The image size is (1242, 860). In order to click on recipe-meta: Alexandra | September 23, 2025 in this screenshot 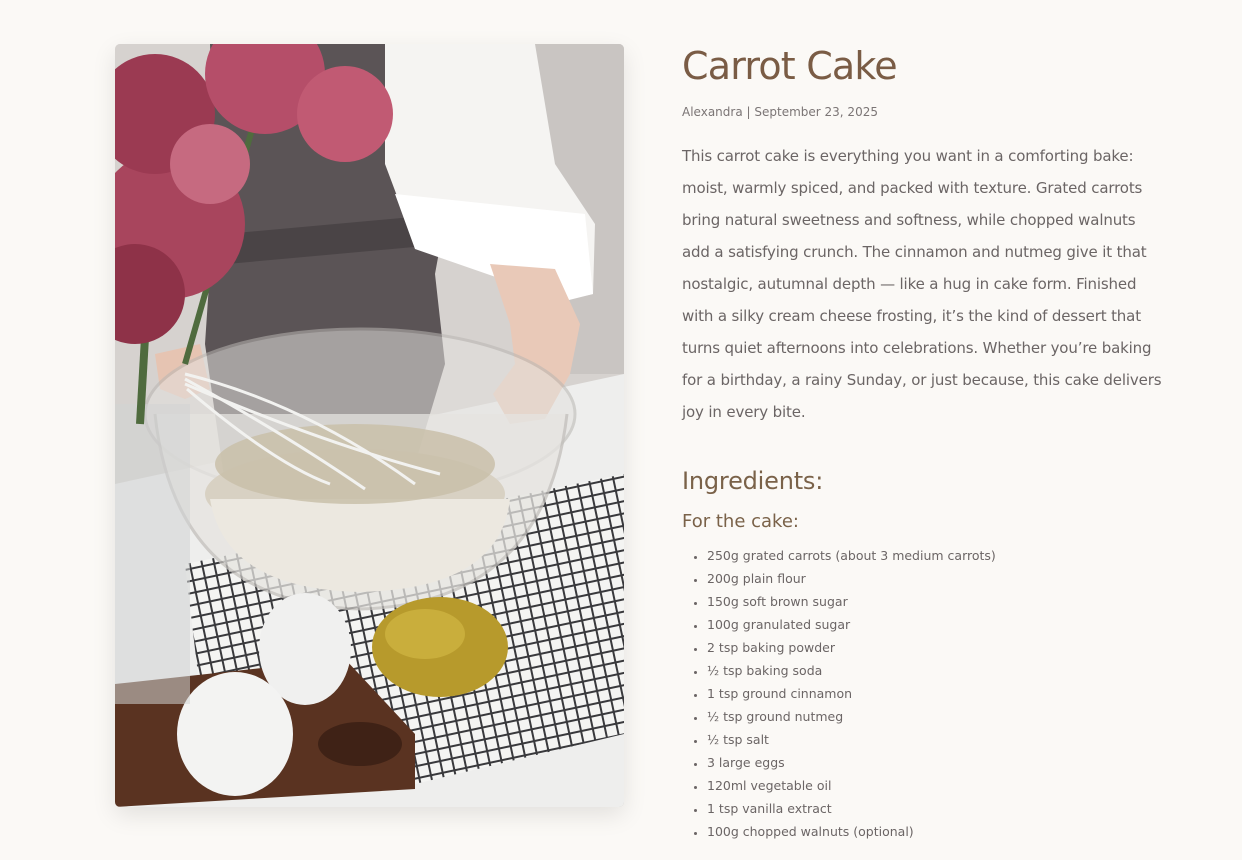, I will do `click(922, 112)`.